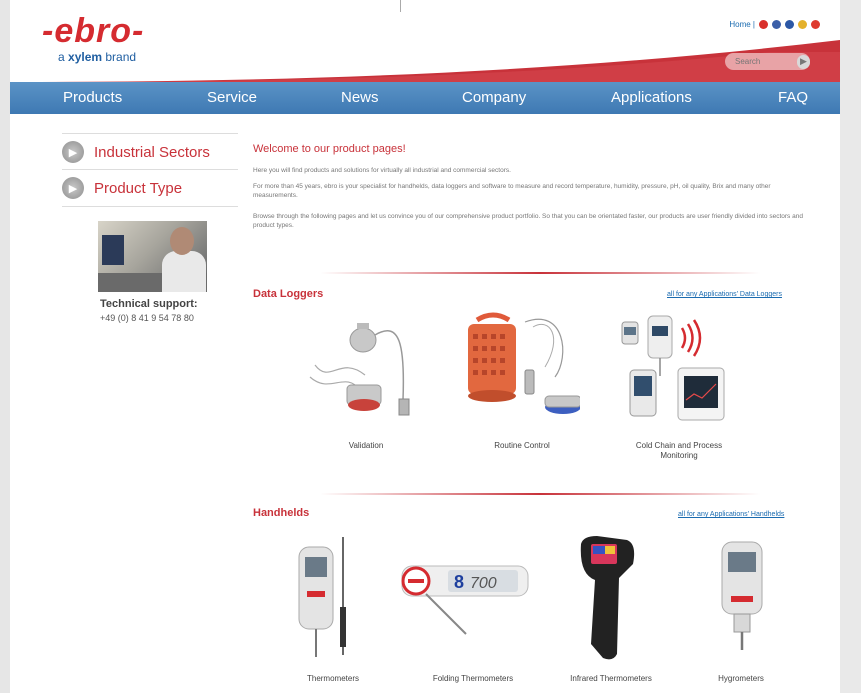 The width and height of the screenshot is (861, 693). What do you see at coordinates (473, 679) in the screenshot?
I see `product-label-folding-thermometers: Folding Thermometers` at bounding box center [473, 679].